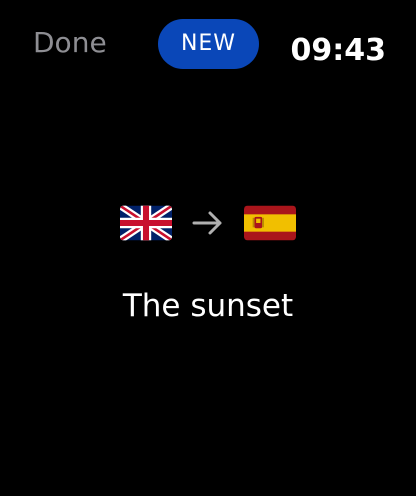 The height and width of the screenshot is (496, 416). Describe the element at coordinates (70, 43) in the screenshot. I see `done-button: Done` at that location.